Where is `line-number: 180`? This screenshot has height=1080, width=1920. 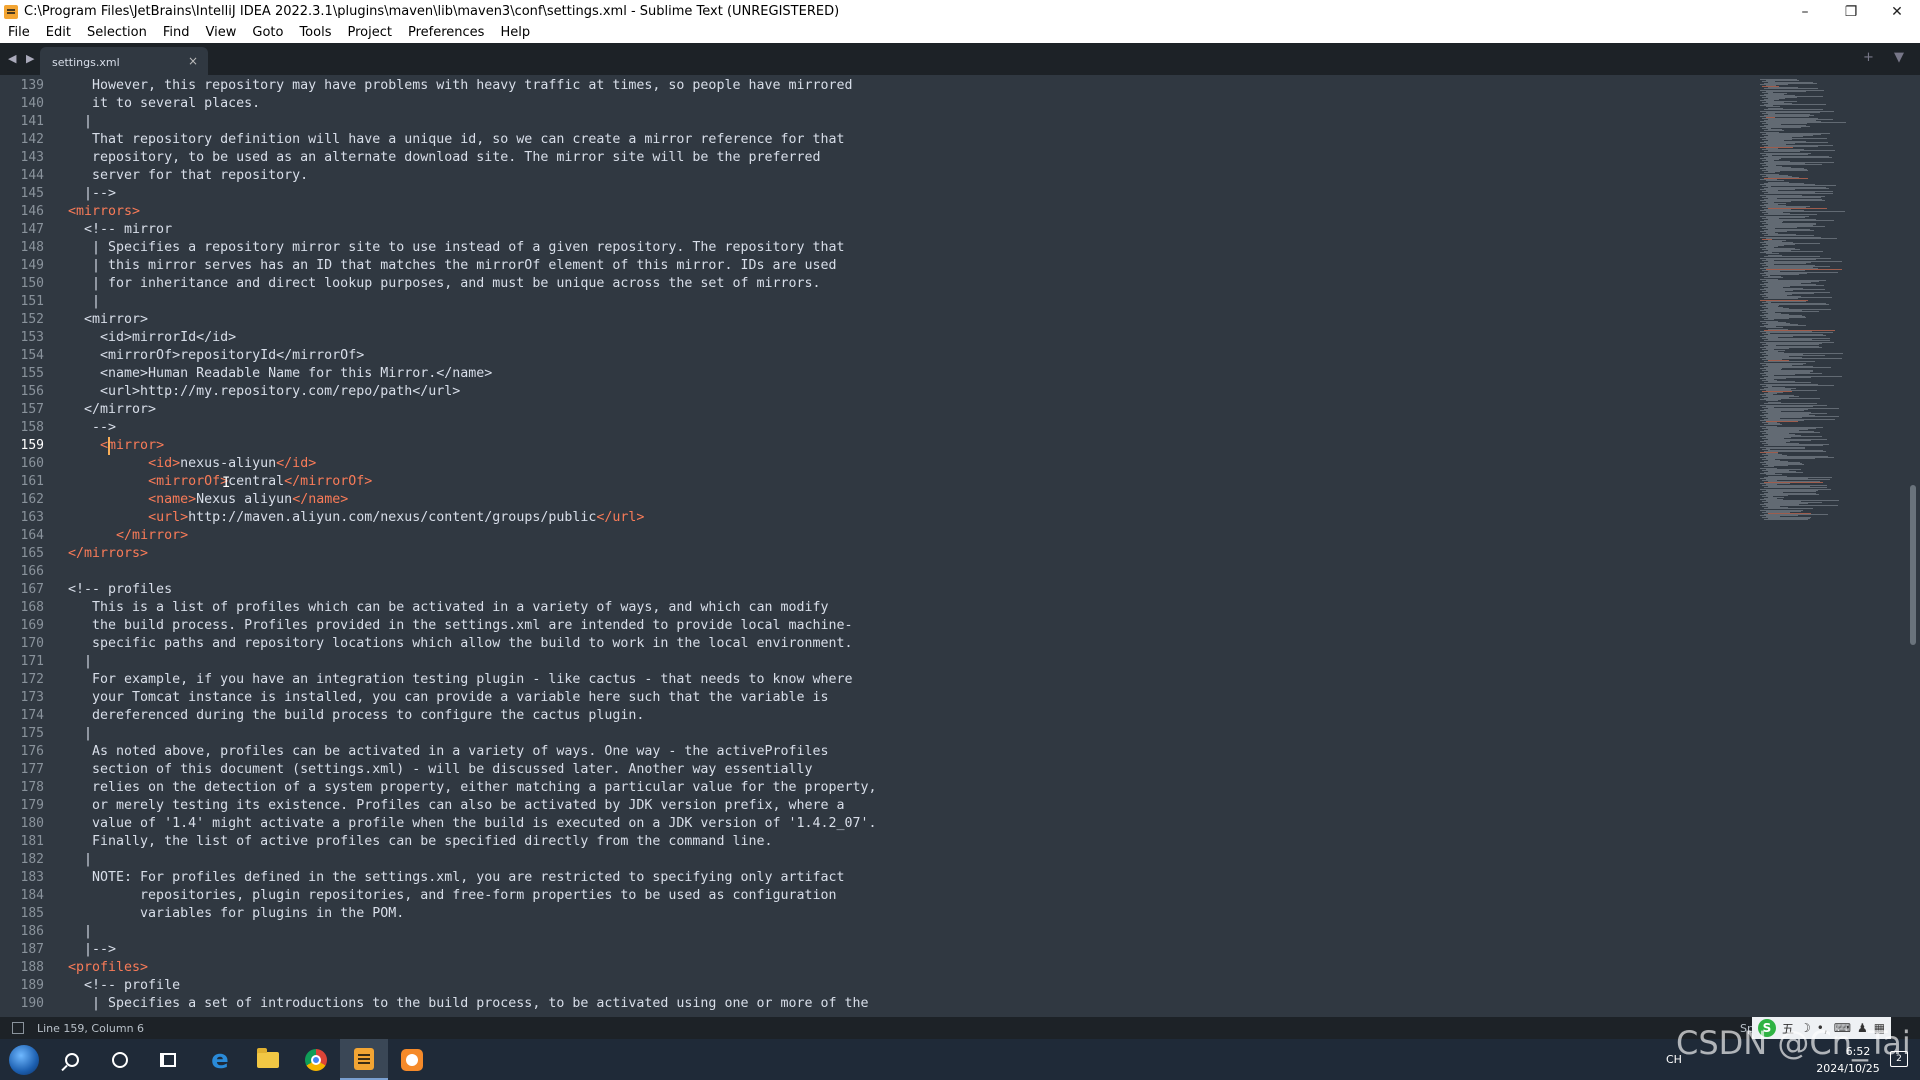 line-number: 180 is located at coordinates (32, 823).